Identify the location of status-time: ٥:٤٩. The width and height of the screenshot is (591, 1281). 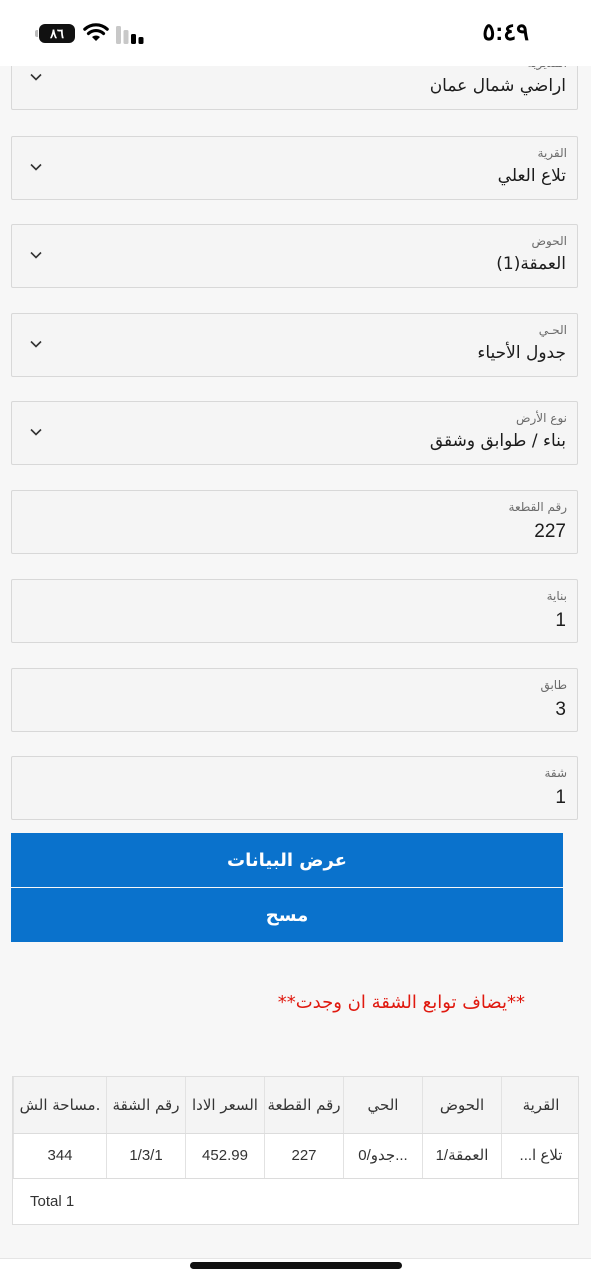
(505, 32).